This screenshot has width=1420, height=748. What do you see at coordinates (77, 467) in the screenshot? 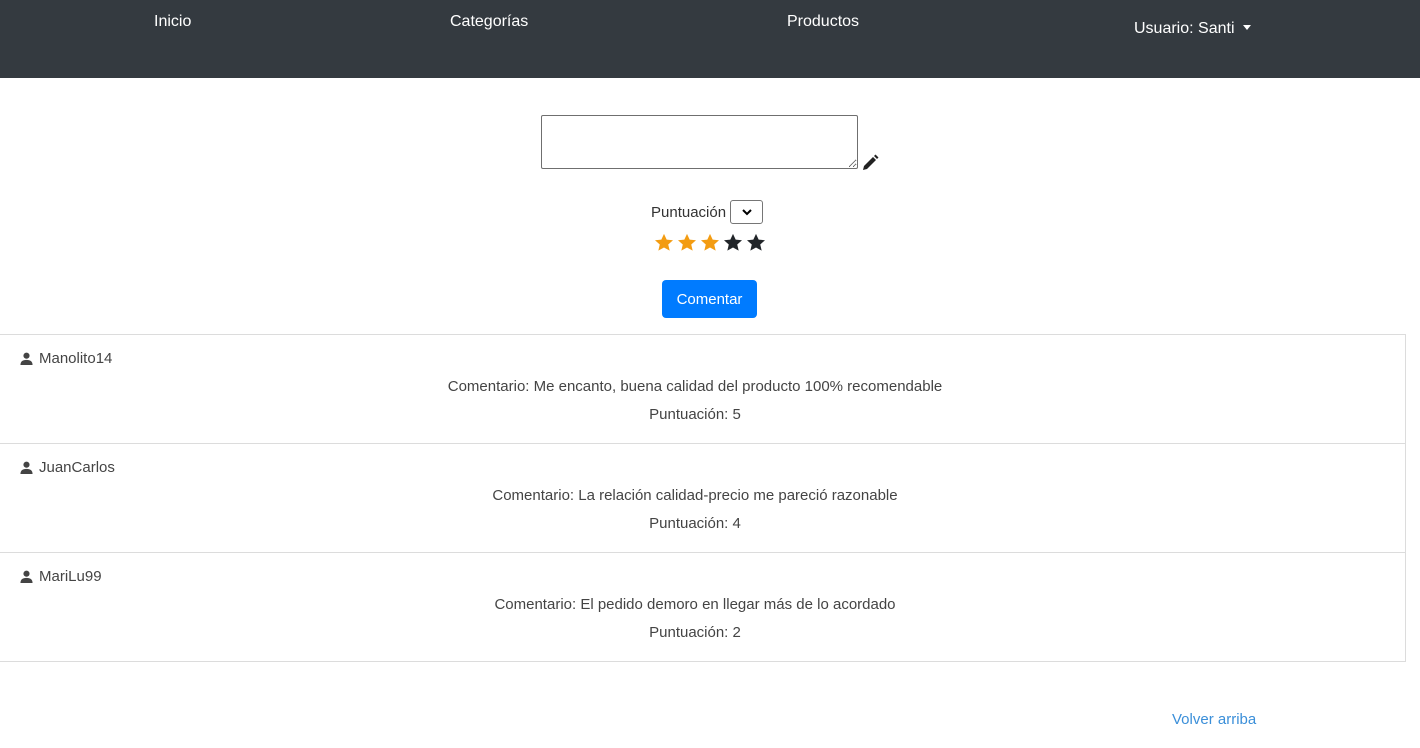
I see `comment-author-name: JuanCarlos` at bounding box center [77, 467].